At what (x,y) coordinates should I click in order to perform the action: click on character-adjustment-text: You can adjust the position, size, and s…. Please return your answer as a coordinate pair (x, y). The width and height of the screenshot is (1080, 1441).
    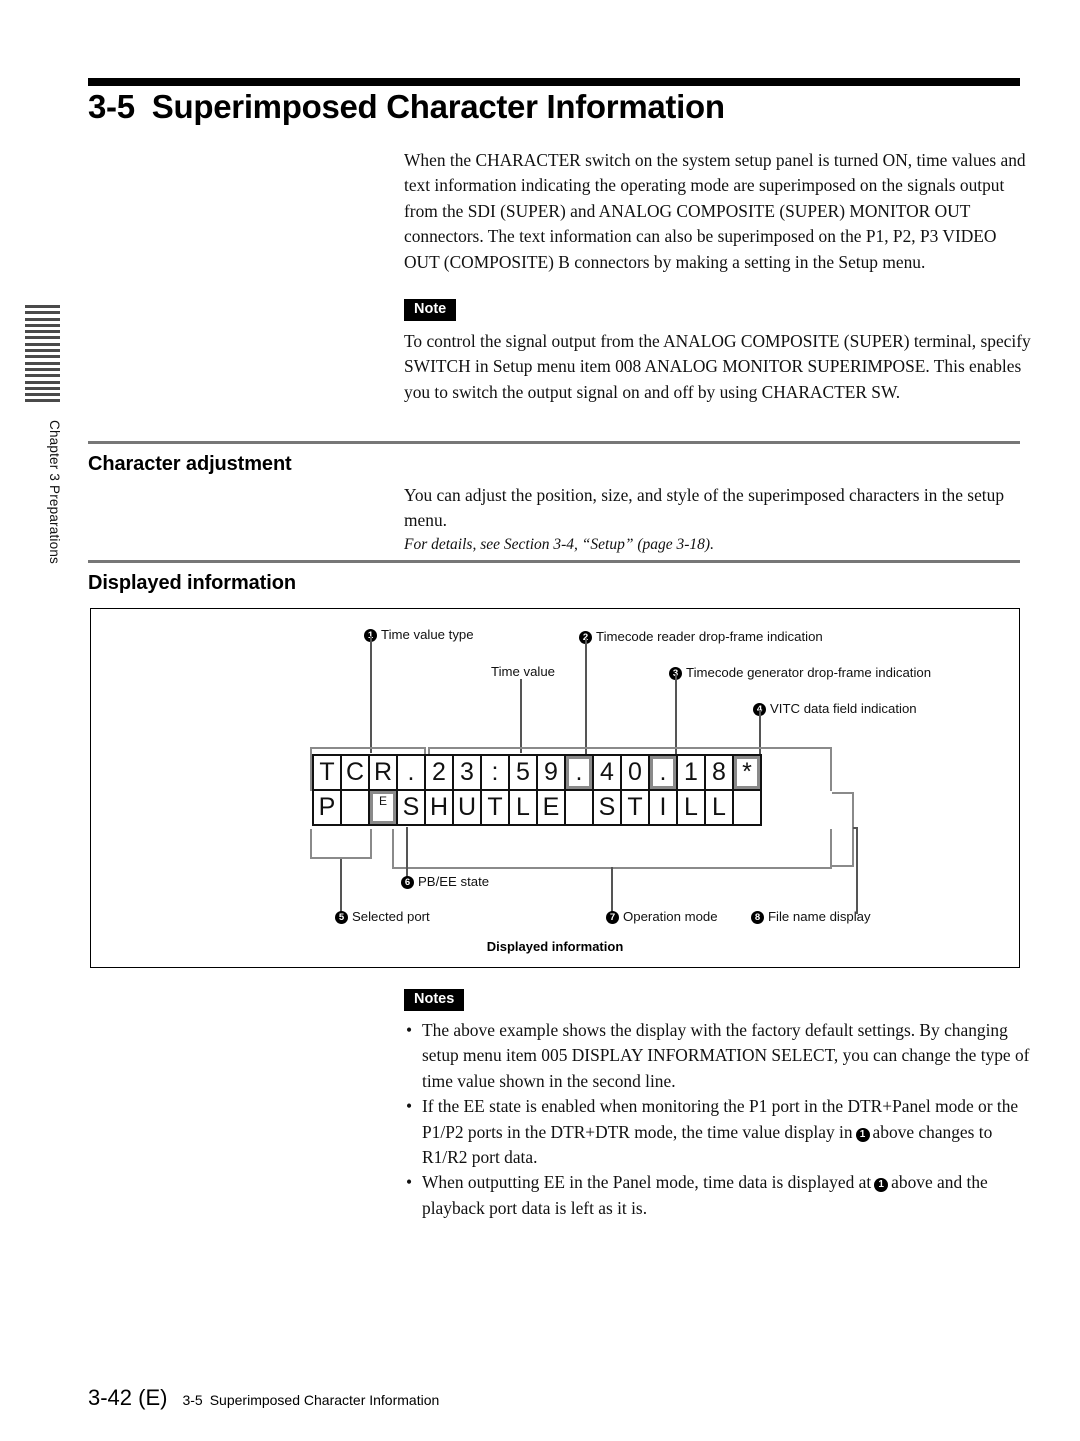
    Looking at the image, I should click on (704, 508).